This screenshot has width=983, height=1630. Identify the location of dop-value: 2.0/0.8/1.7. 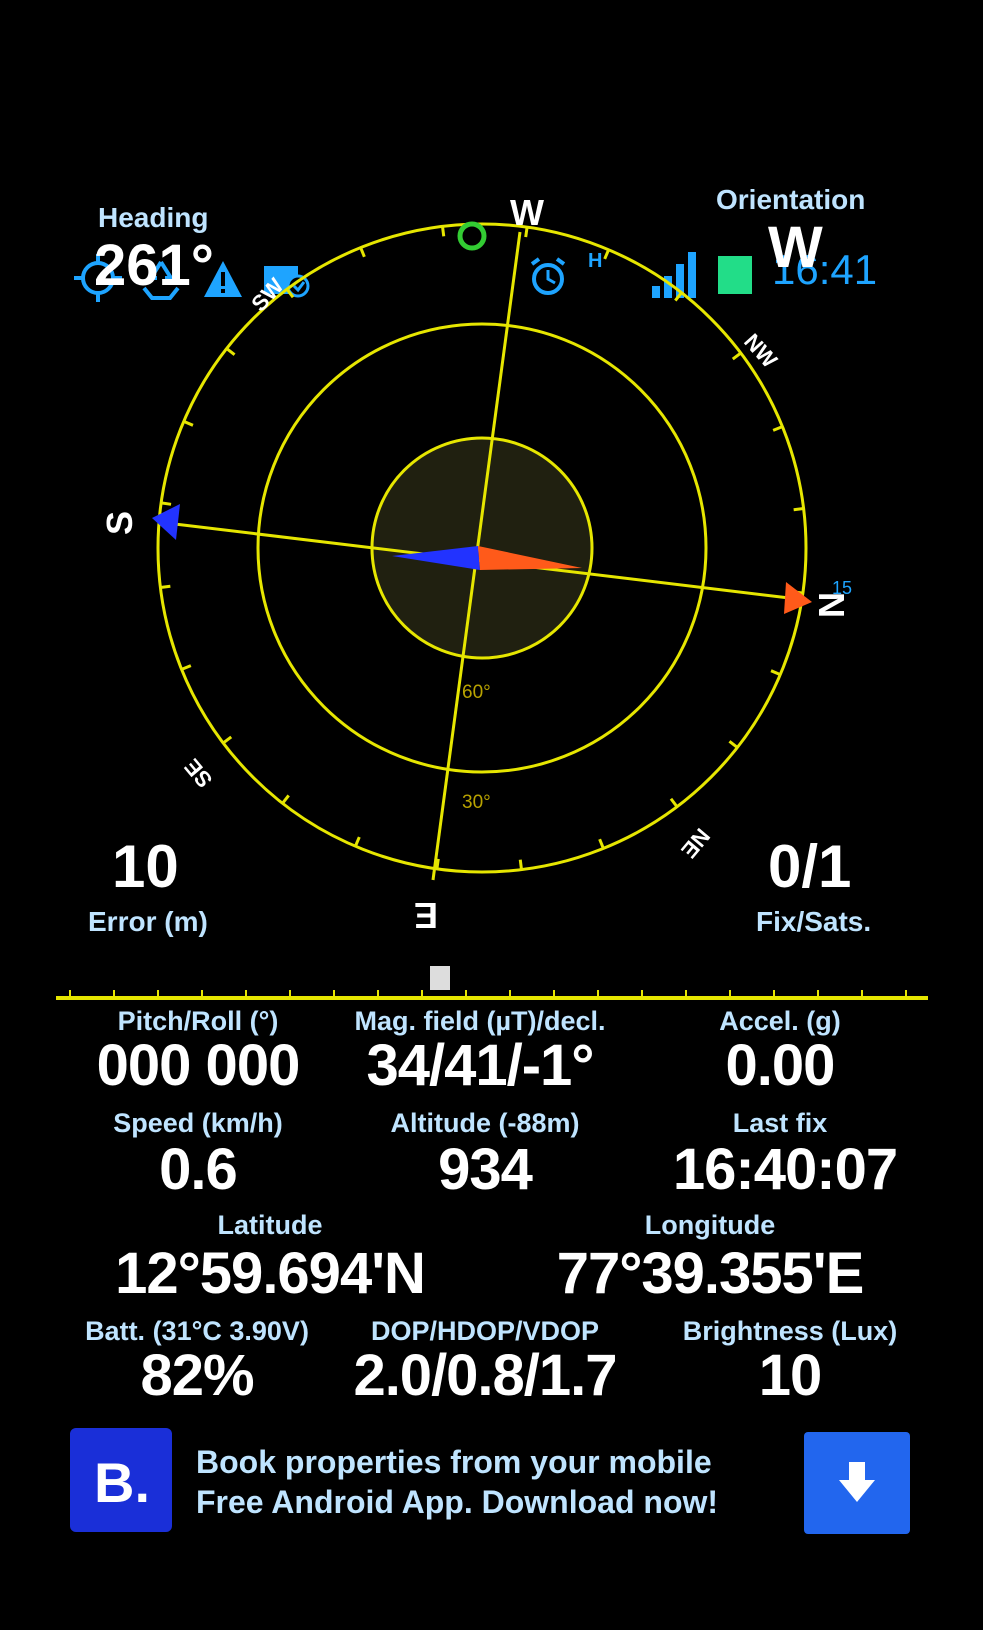
(485, 1375).